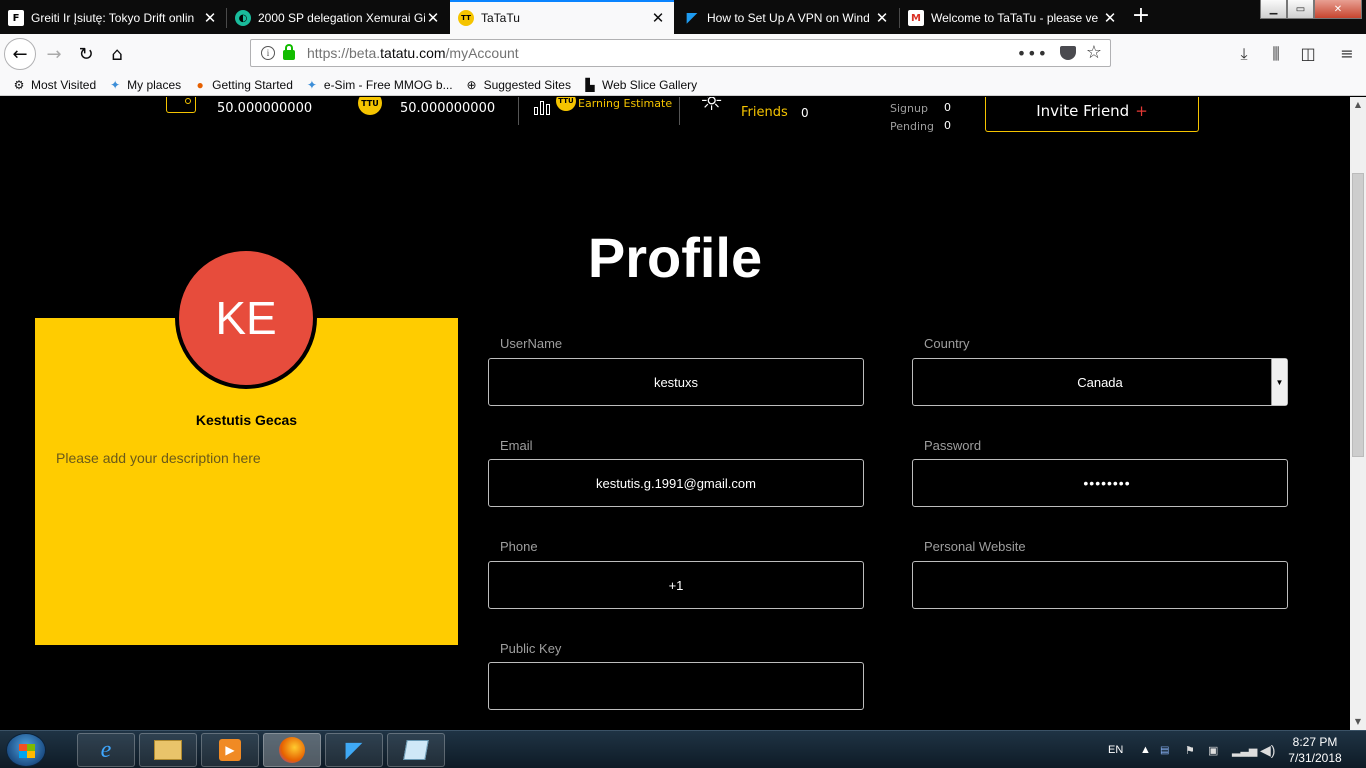  Describe the element at coordinates (953, 445) in the screenshot. I see `password-label: Password` at that location.